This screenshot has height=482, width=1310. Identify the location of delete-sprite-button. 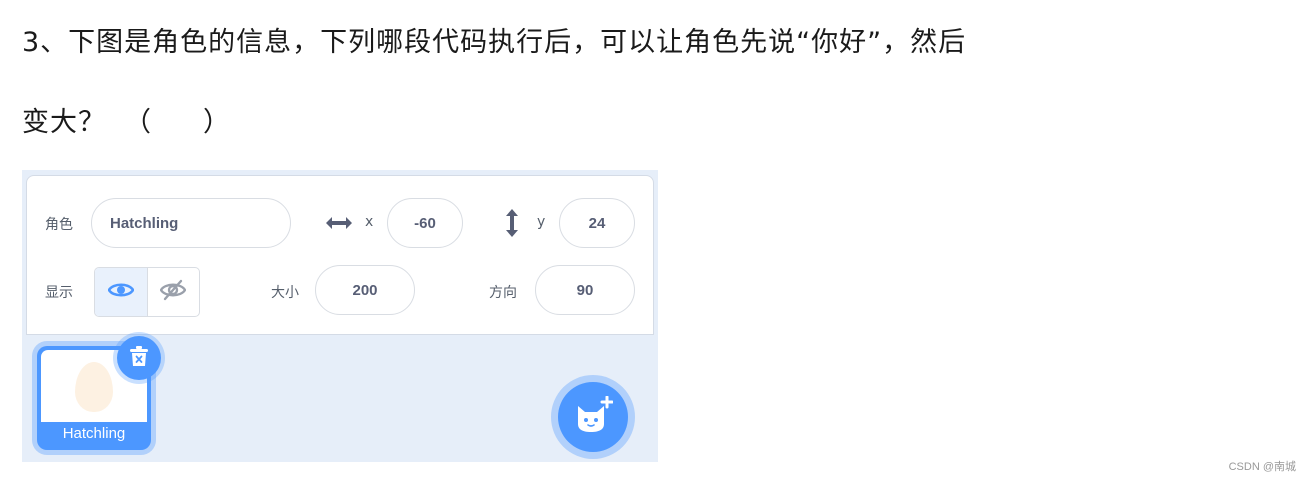
(139, 358).